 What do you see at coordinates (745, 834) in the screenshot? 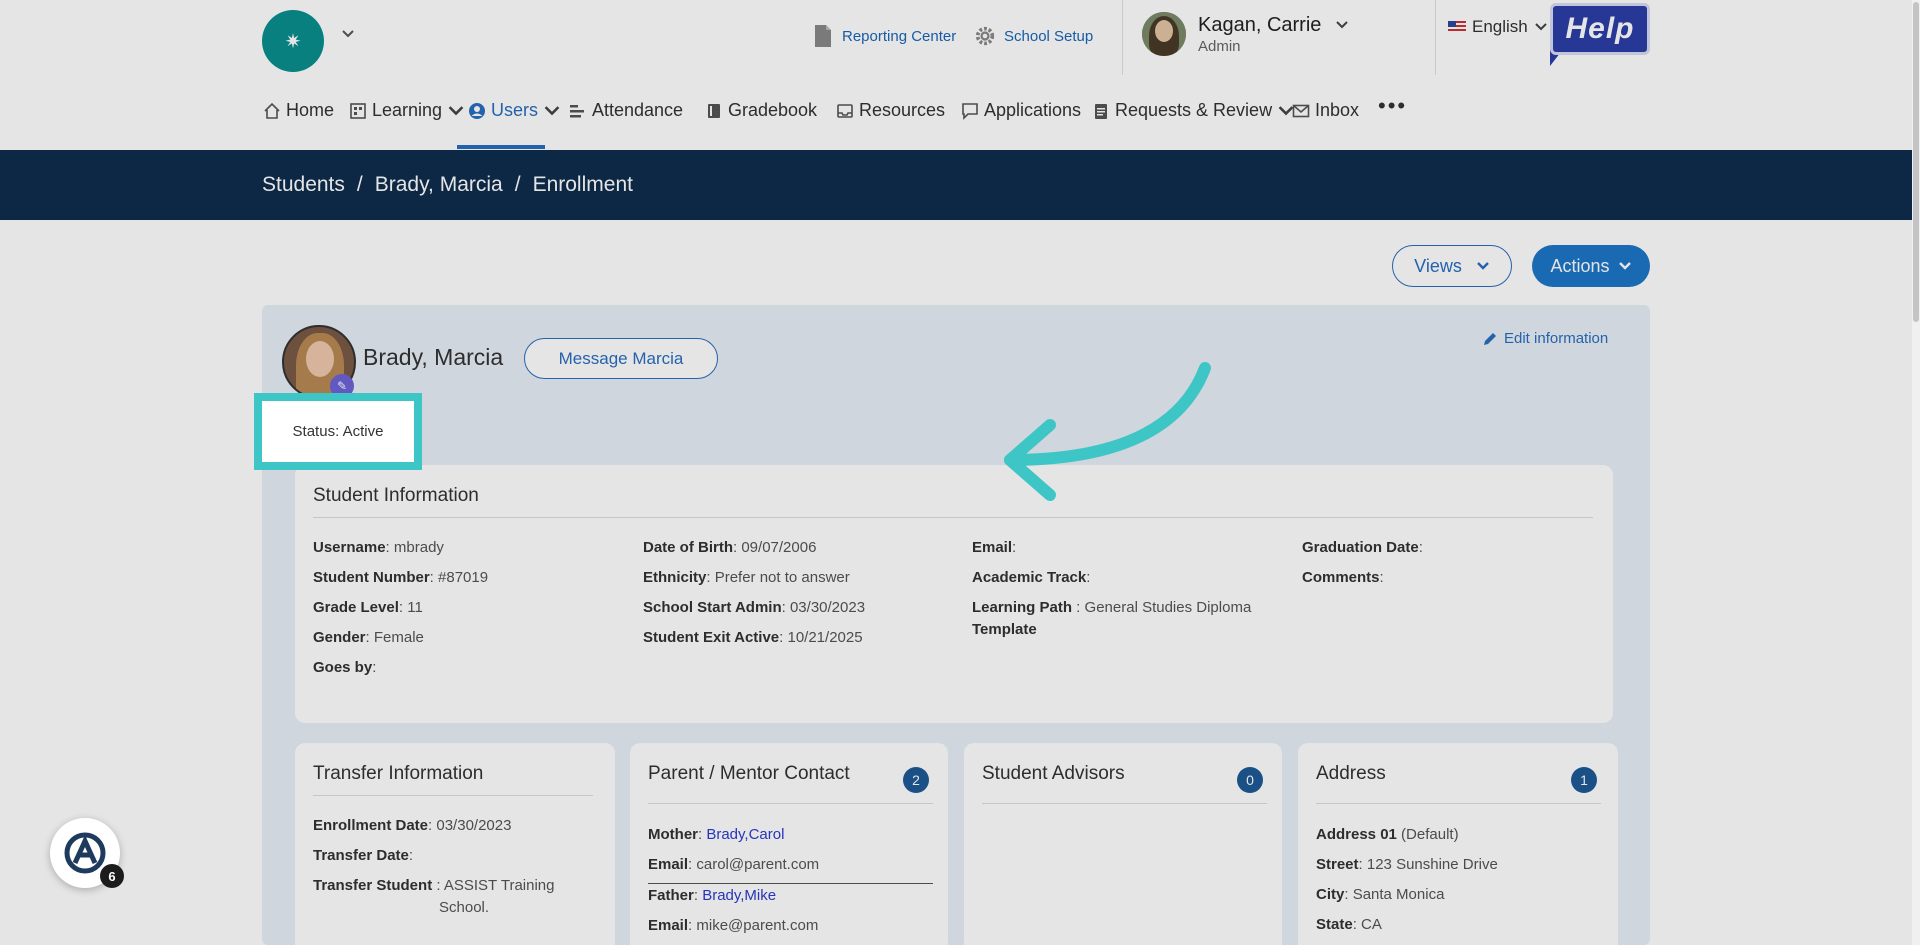
I see `mother-link: Brady,Carol` at bounding box center [745, 834].